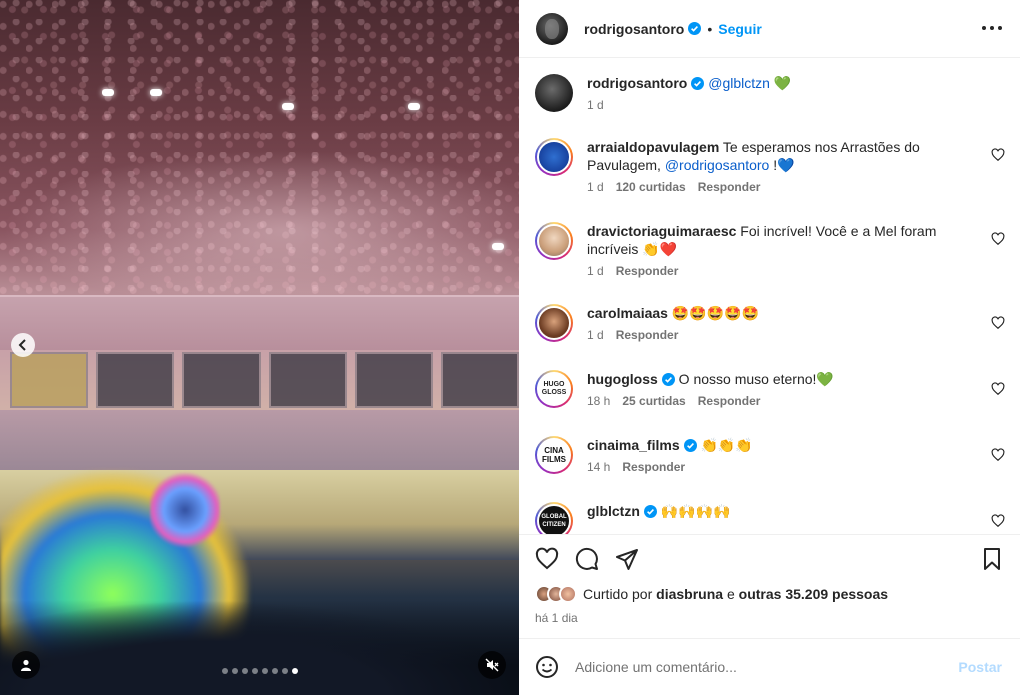 This screenshot has width=1020, height=695. What do you see at coordinates (689, 594) in the screenshot?
I see `likes-user: diasbruna` at bounding box center [689, 594].